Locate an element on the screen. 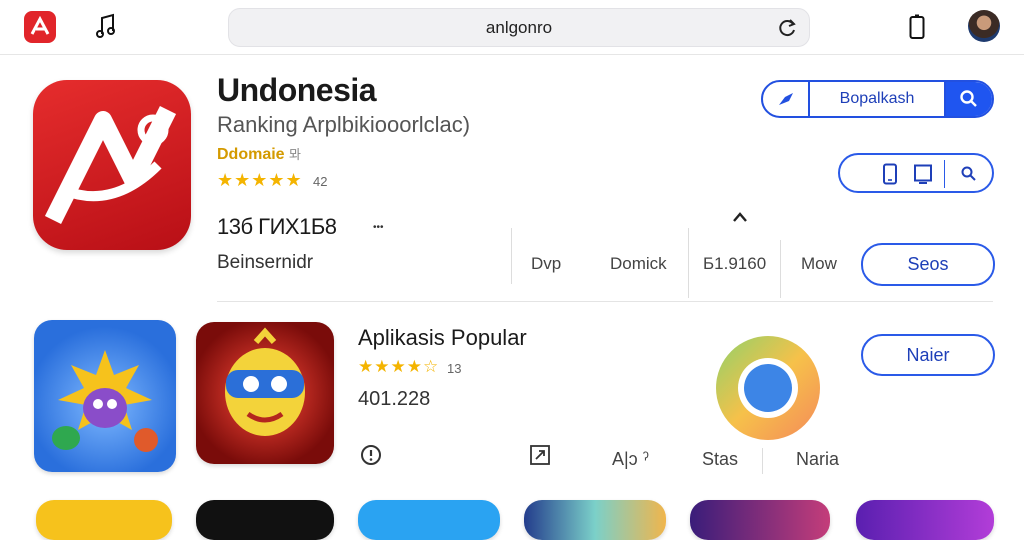 The image size is (1024, 540). search-icon is located at coordinates (969, 99).